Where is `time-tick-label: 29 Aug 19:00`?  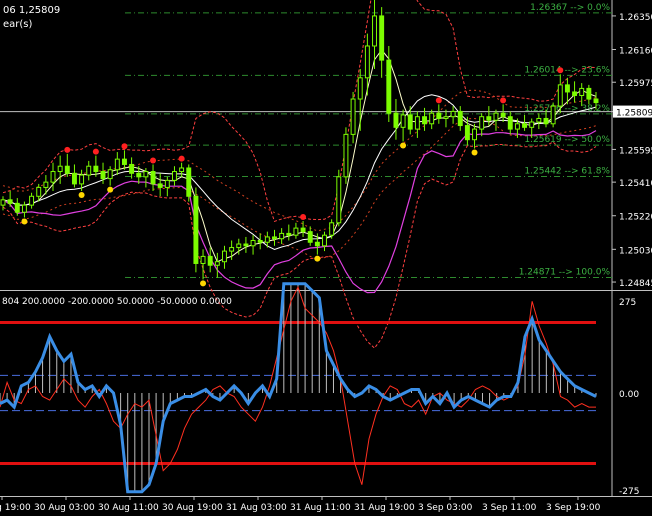
time-tick-label: 29 Aug 19:00 is located at coordinates (15, 508).